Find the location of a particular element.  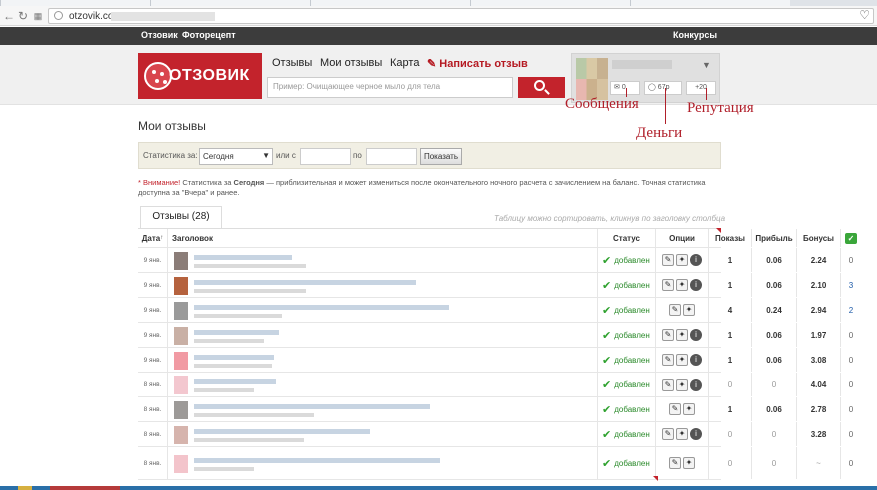

column-date: Дата ↑ is located at coordinates (153, 238).